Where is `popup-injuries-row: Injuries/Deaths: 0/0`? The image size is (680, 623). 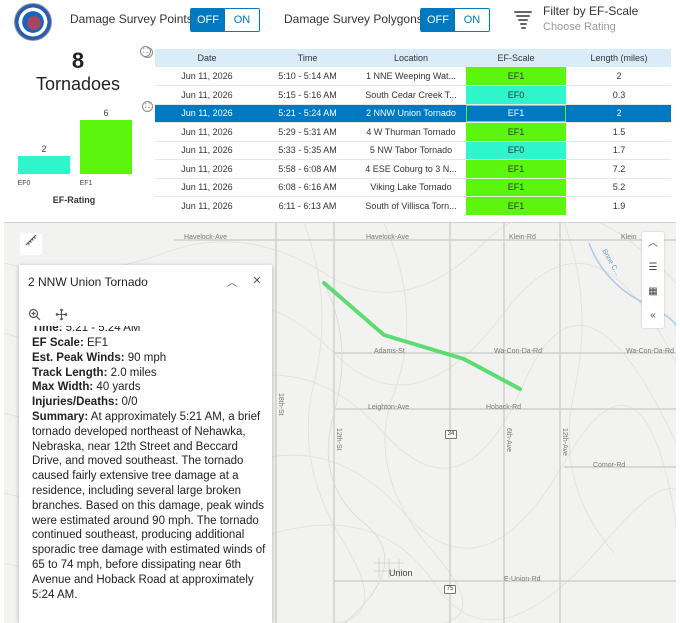 popup-injuries-row: Injuries/Deaths: 0/0 is located at coordinates (150, 402).